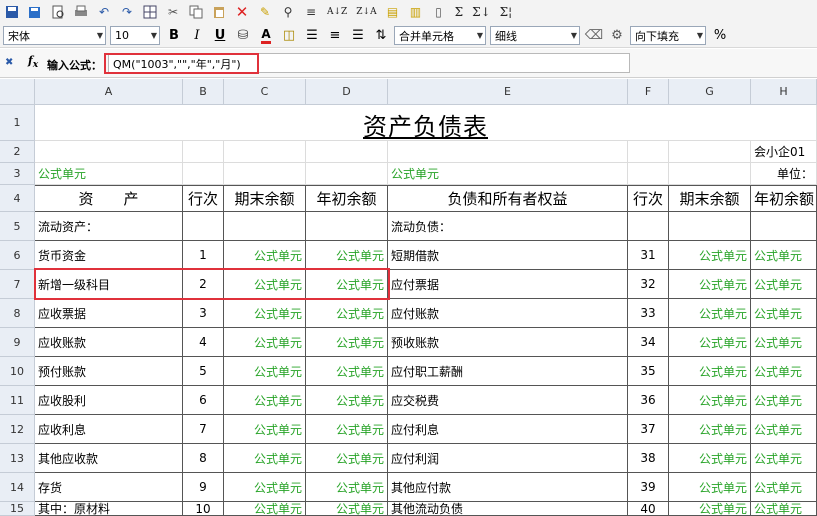 Image resolution: width=817 pixels, height=516 pixels. I want to click on font-color-button: A, so click(266, 36).